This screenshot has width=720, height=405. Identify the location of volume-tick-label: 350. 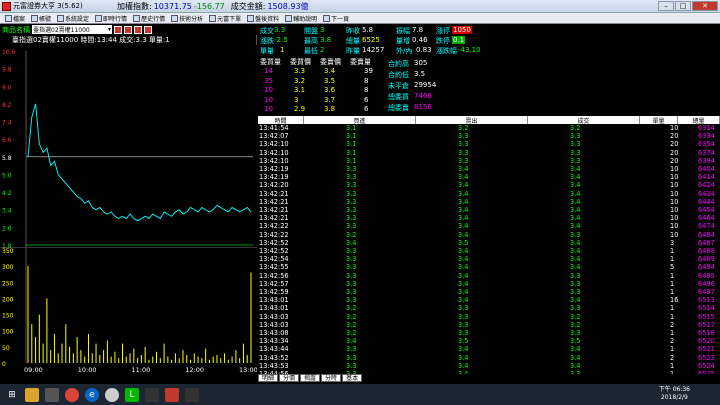
(8, 251).